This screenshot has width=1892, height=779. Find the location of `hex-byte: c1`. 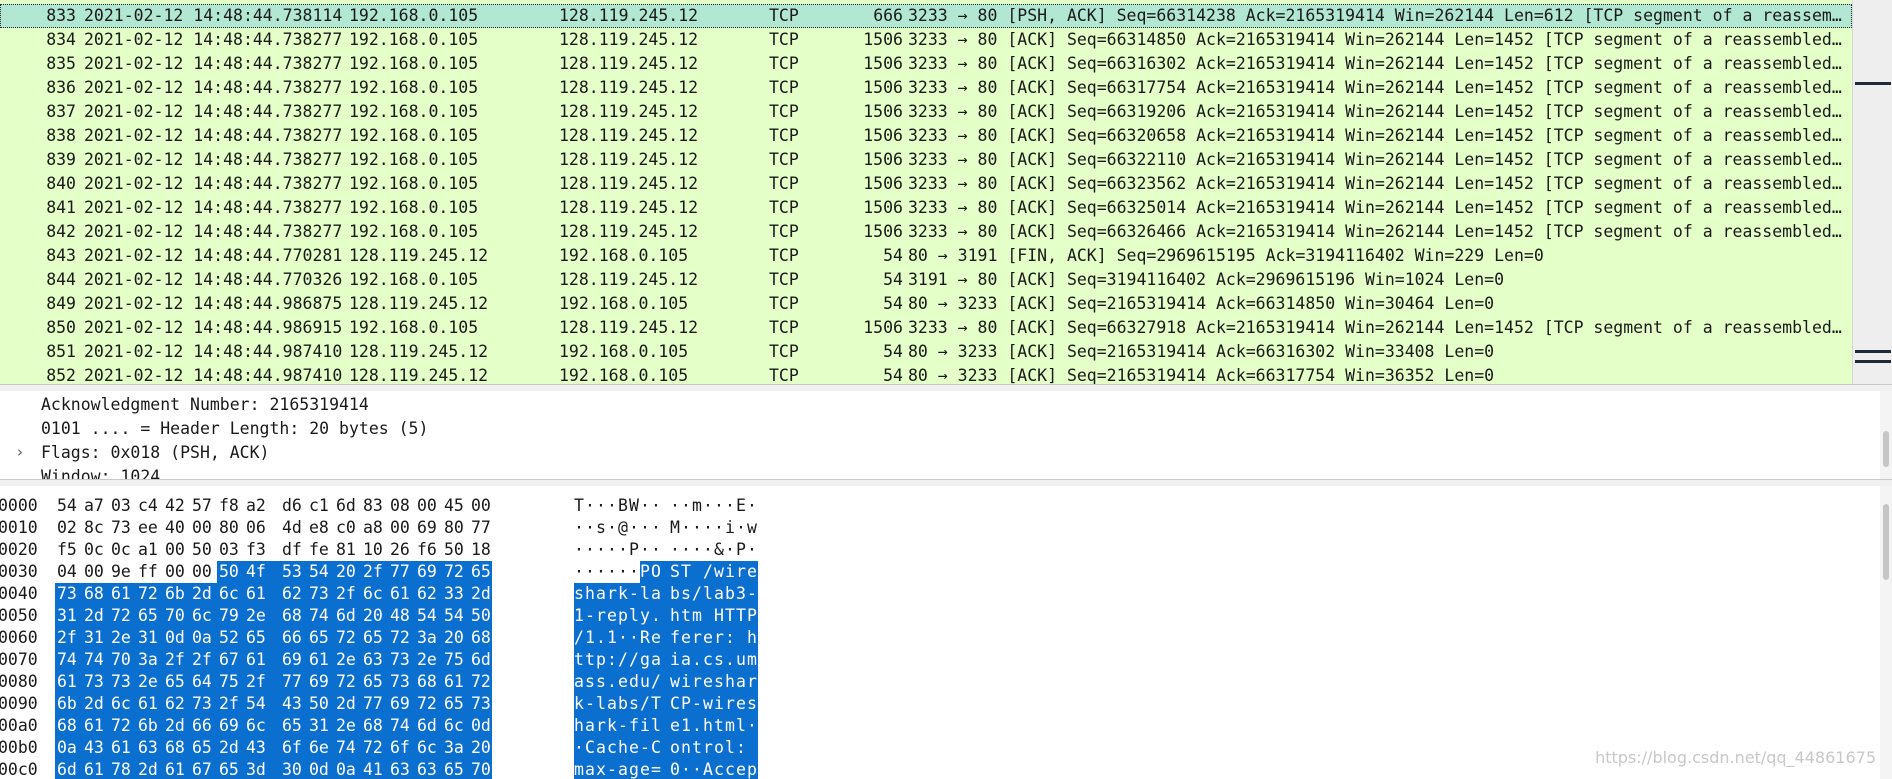

hex-byte: c1 is located at coordinates (322, 506).